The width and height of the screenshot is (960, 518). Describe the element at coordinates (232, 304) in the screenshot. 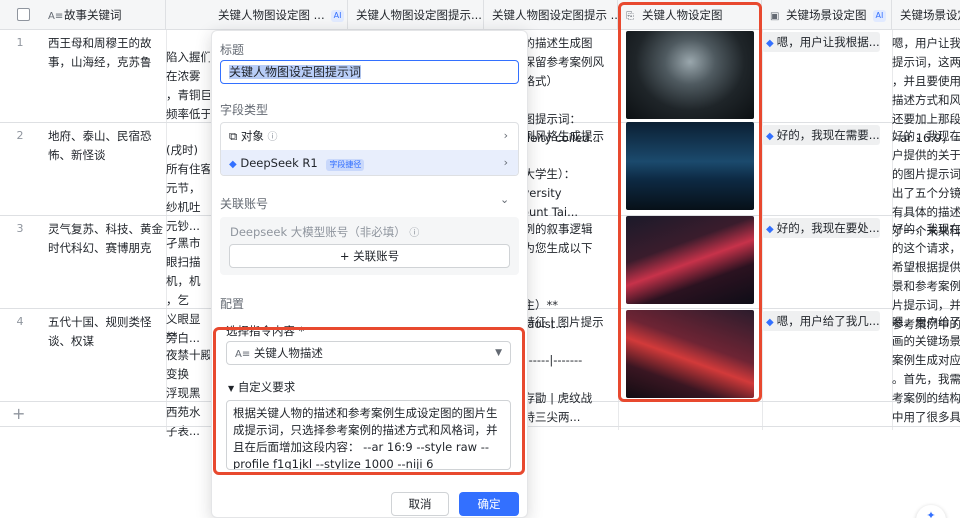

I see `config-label: 配置` at that location.